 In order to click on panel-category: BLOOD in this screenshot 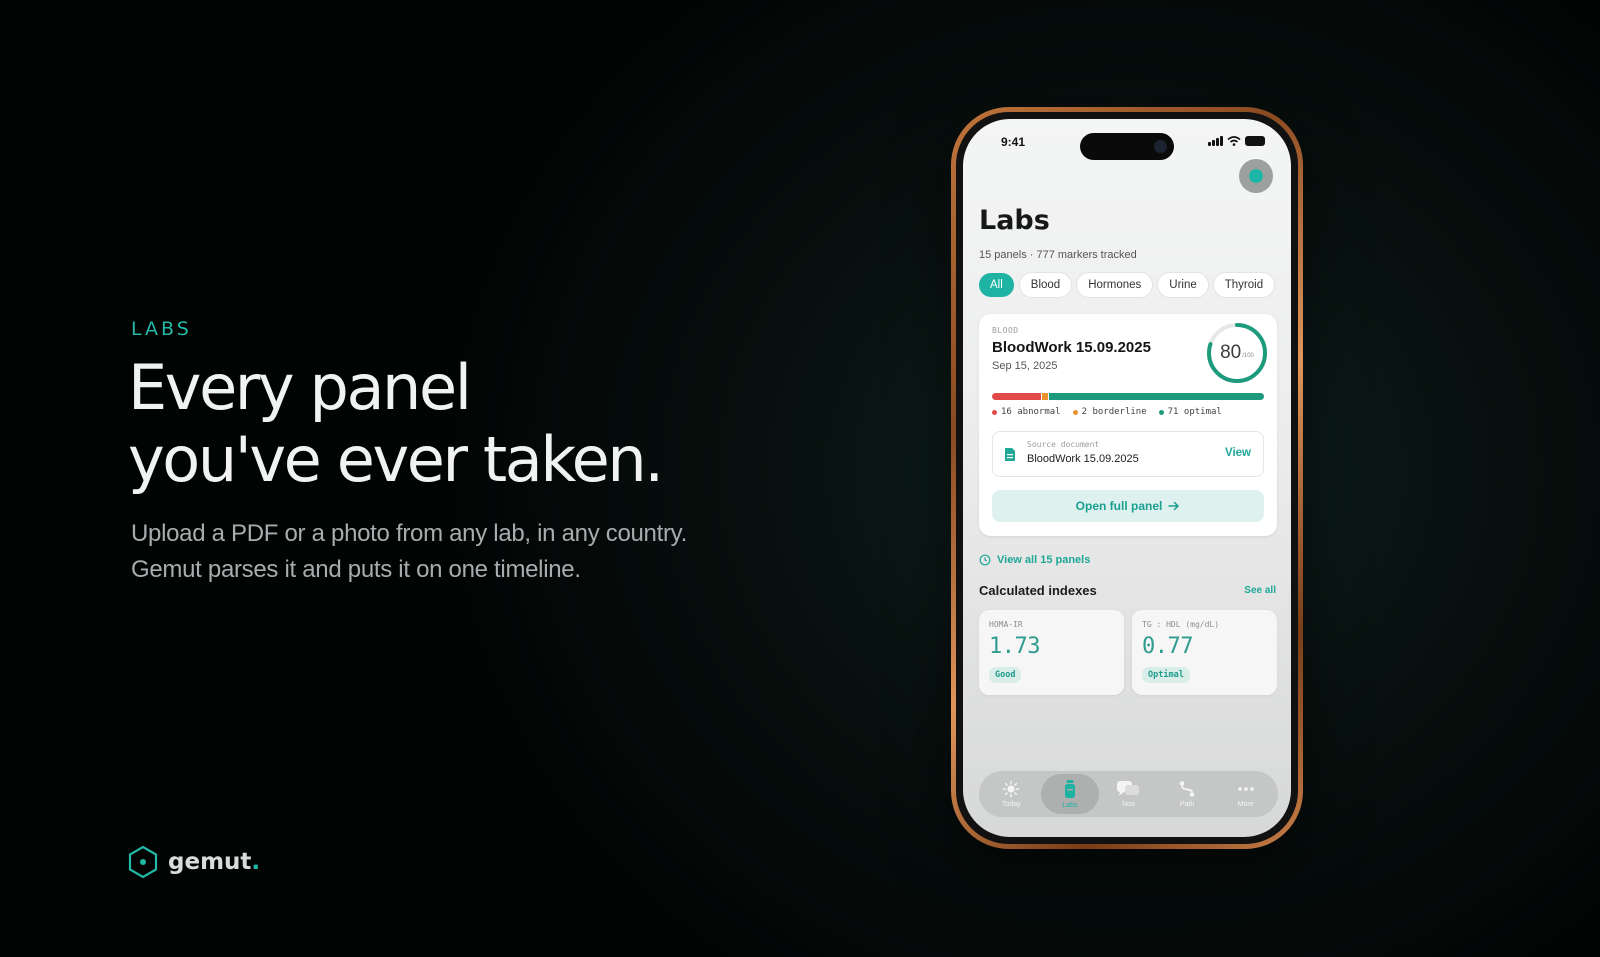, I will do `click(1005, 330)`.